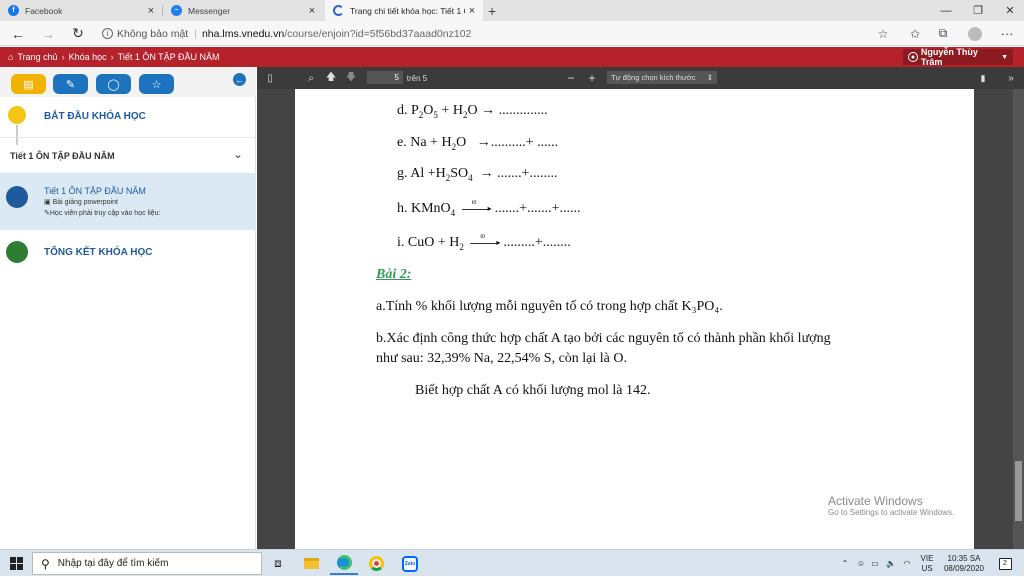 The image size is (1024, 577). I want to click on chrome-icon, so click(376, 563).